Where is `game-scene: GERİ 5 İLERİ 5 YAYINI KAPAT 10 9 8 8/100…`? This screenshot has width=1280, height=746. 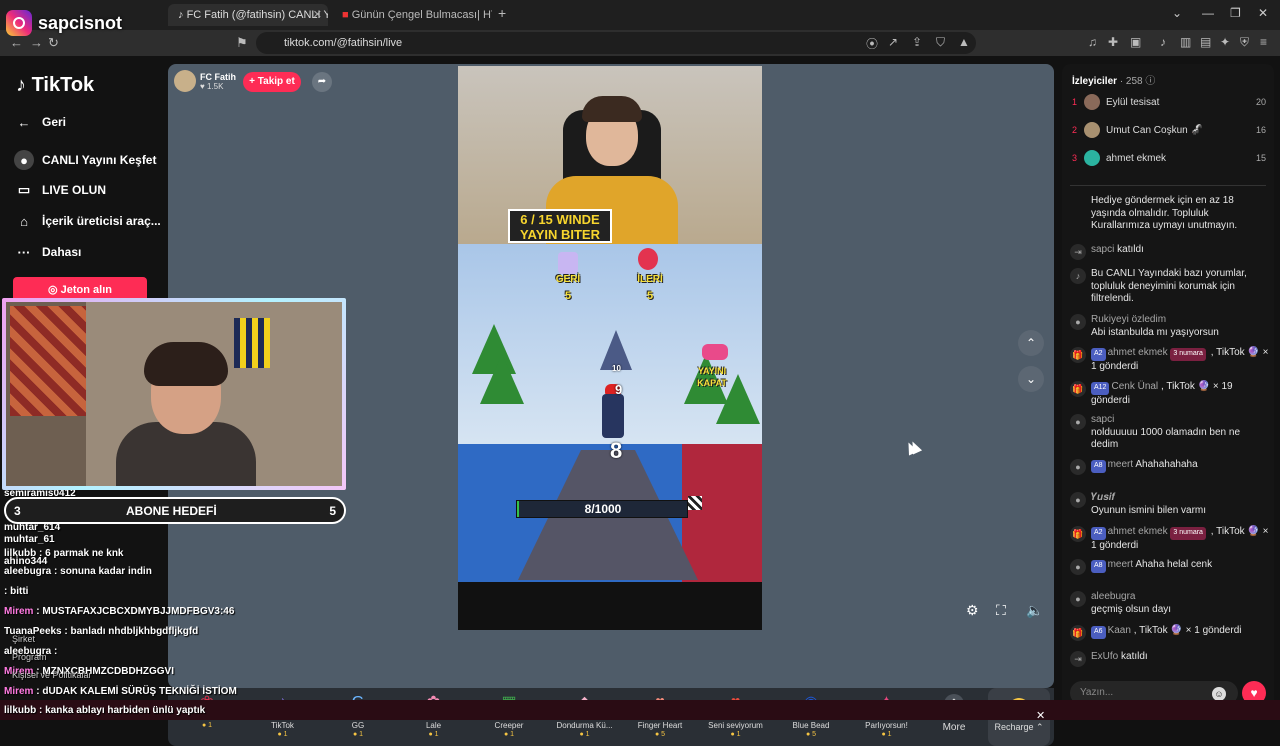 game-scene: GERİ 5 İLERİ 5 YAYINI KAPAT 10 9 8 8/100… is located at coordinates (610, 437).